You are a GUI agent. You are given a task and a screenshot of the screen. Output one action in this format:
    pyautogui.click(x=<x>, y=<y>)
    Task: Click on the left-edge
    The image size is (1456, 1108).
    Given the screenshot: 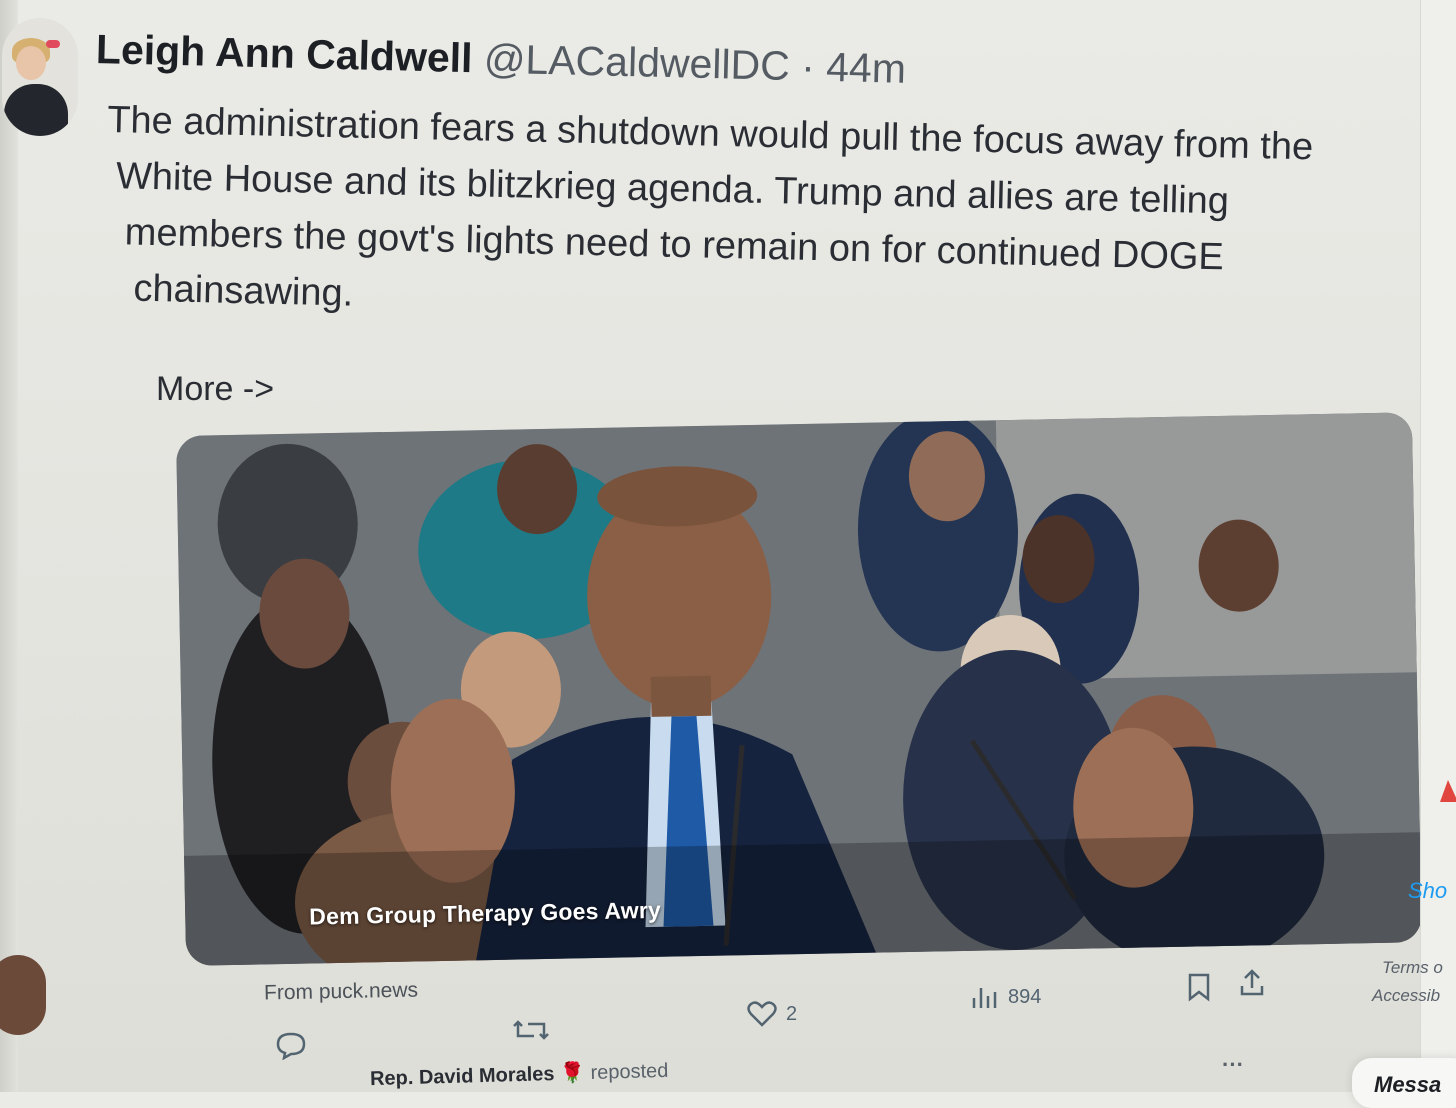 What is the action you would take?
    pyautogui.click(x=9, y=546)
    